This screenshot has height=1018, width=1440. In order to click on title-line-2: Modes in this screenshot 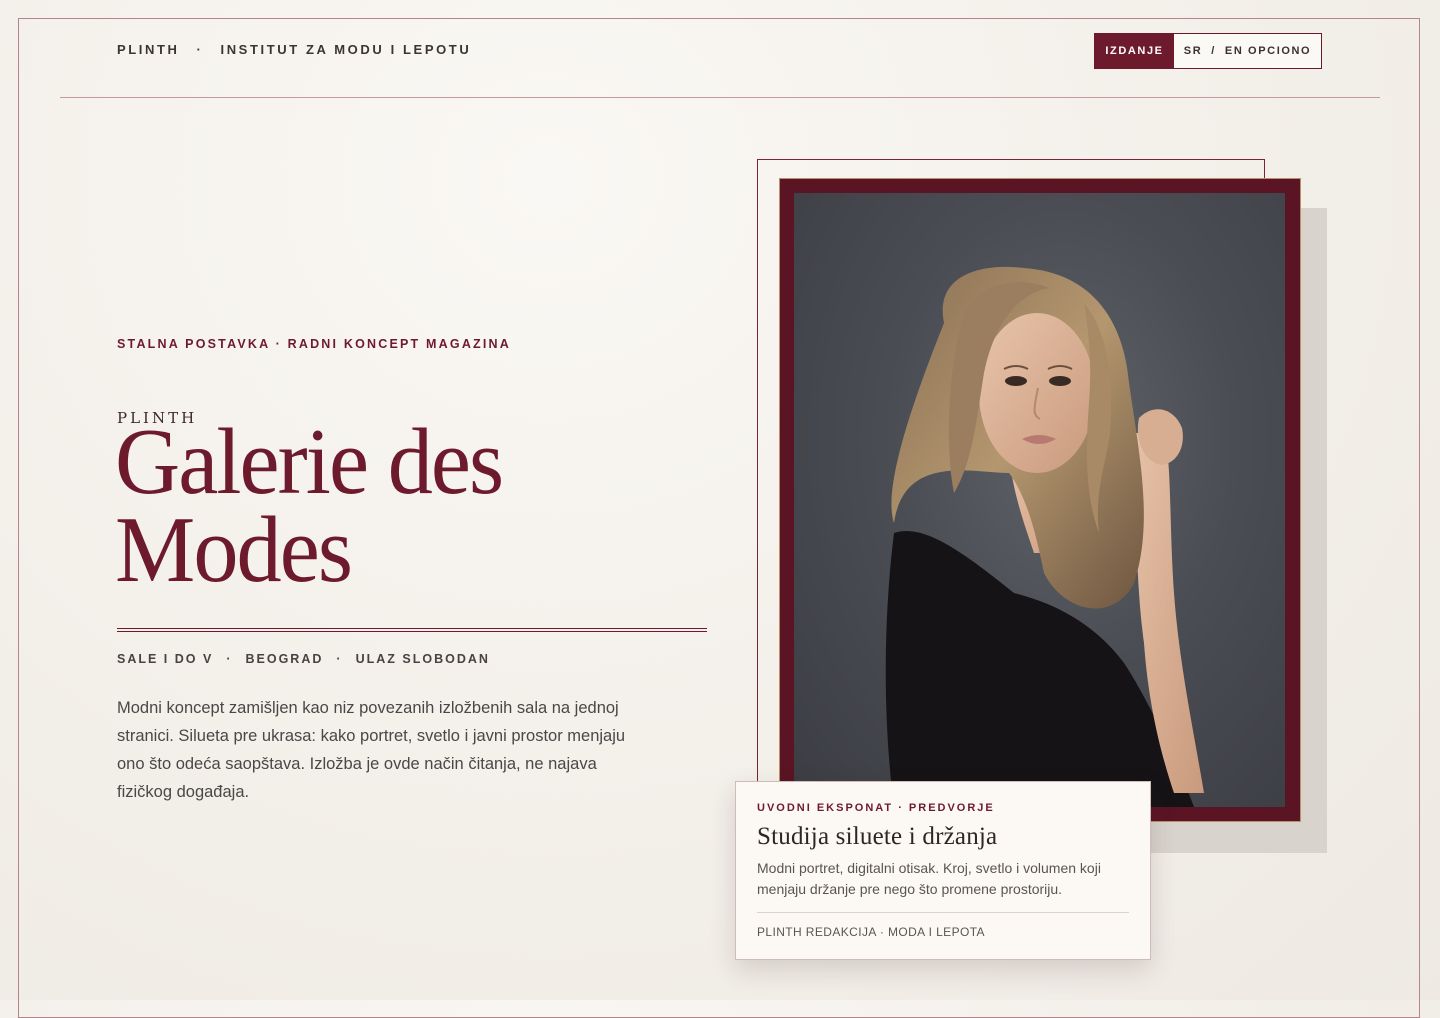, I will do `click(234, 550)`.